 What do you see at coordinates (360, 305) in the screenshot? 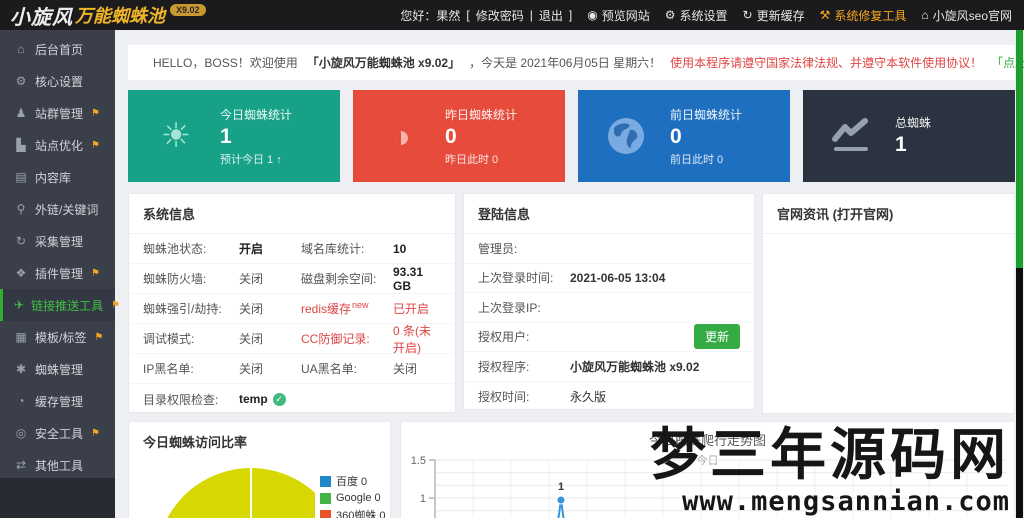
I see `new-badge: new` at bounding box center [360, 305].